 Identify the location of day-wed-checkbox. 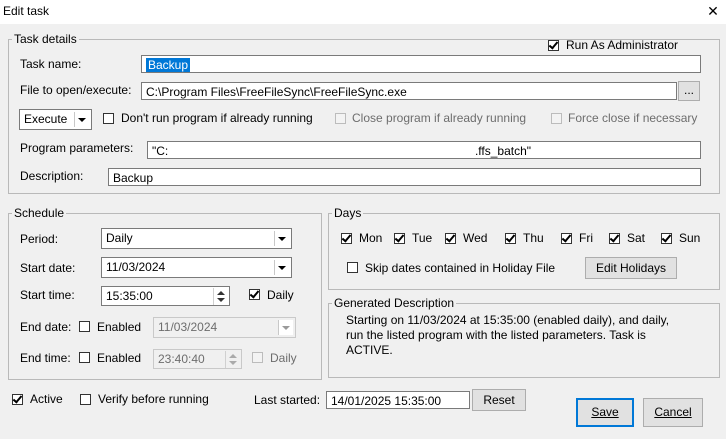
(450, 238).